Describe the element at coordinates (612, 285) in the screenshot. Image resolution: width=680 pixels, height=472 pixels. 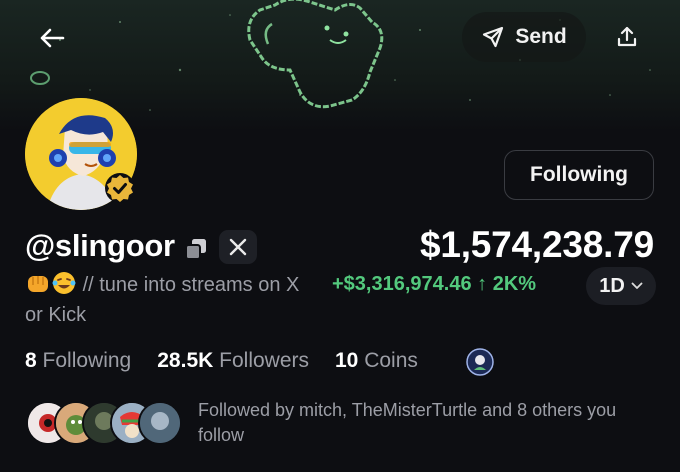
I see `period-label: 1D` at that location.